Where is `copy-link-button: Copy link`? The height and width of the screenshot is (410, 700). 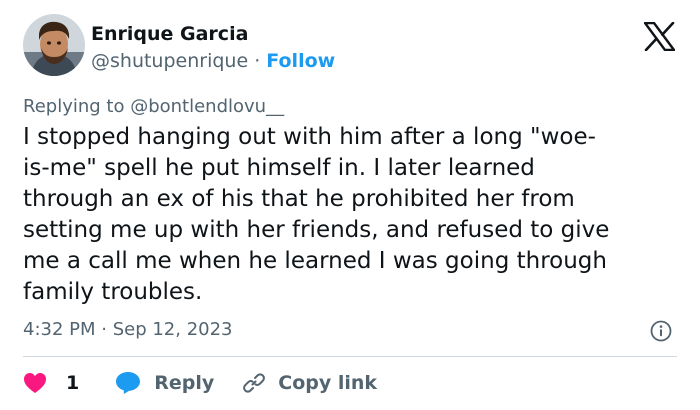 copy-link-button: Copy link is located at coordinates (309, 383).